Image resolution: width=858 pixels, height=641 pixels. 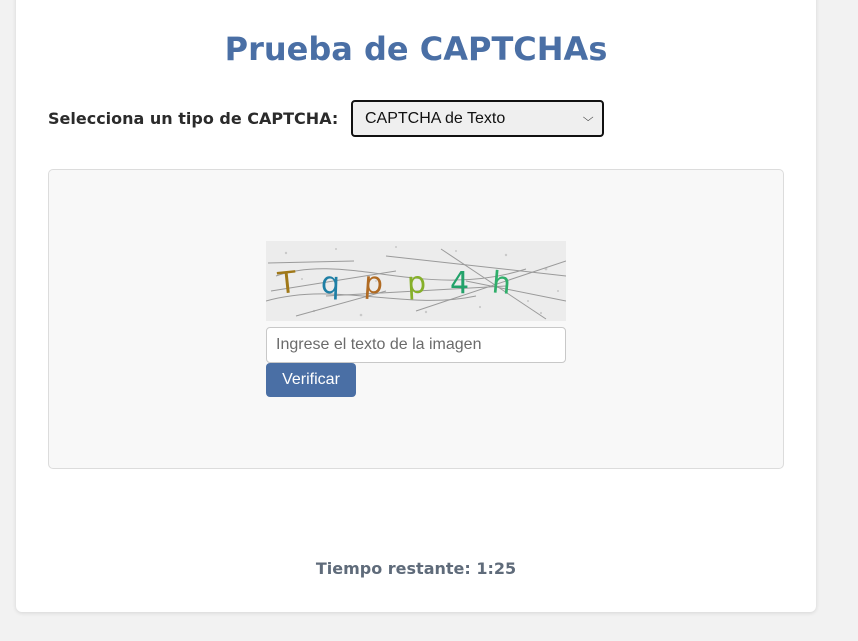 I want to click on verify-button: Verificar, so click(x=311, y=380).